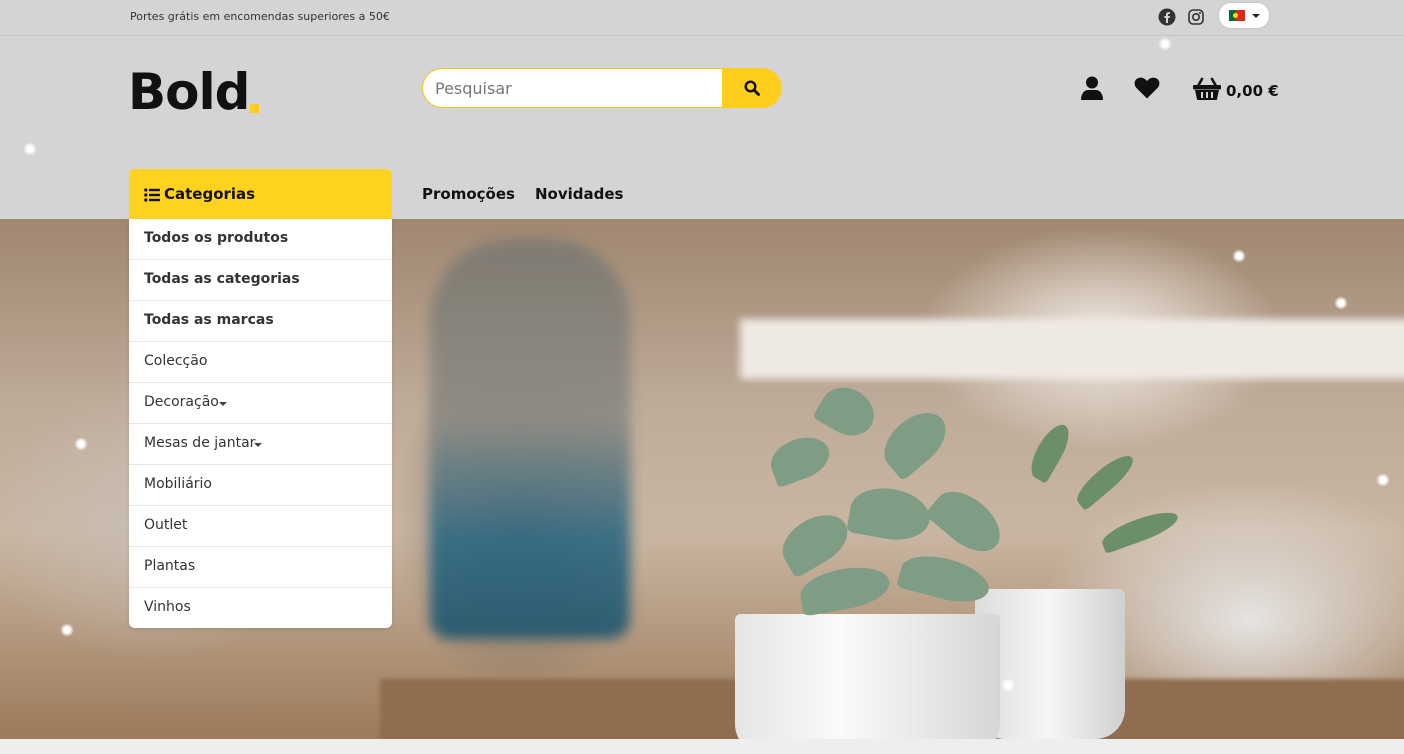  I want to click on language-selector, so click(1244, 15).